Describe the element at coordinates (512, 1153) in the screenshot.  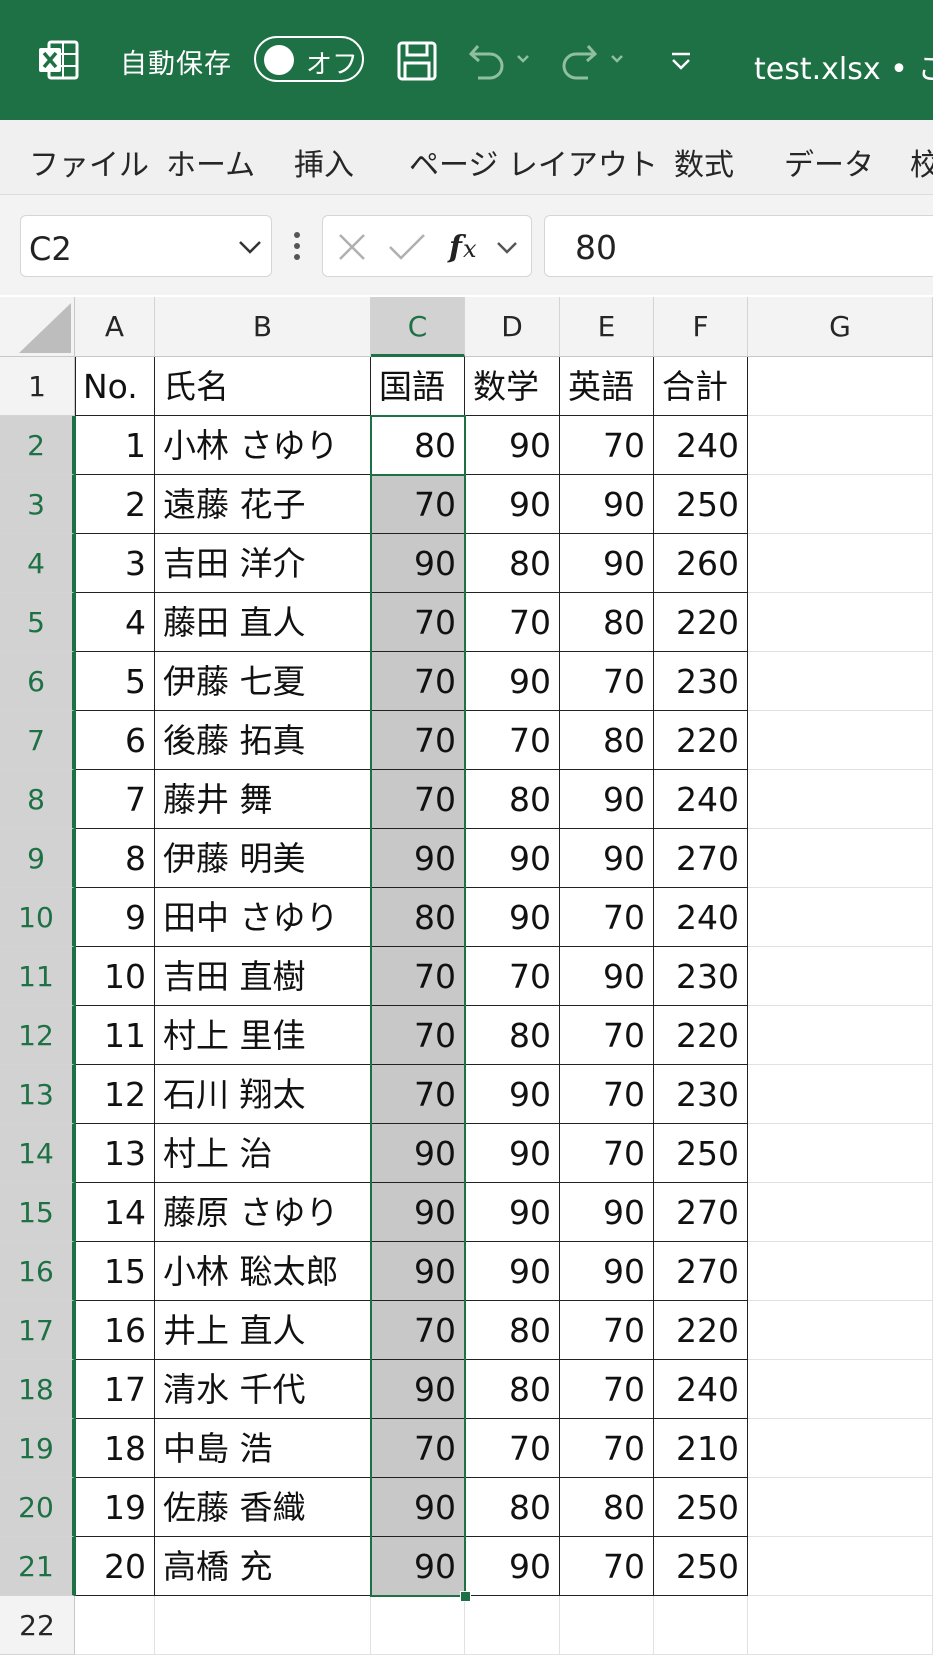
I see `cell-d14: 90` at that location.